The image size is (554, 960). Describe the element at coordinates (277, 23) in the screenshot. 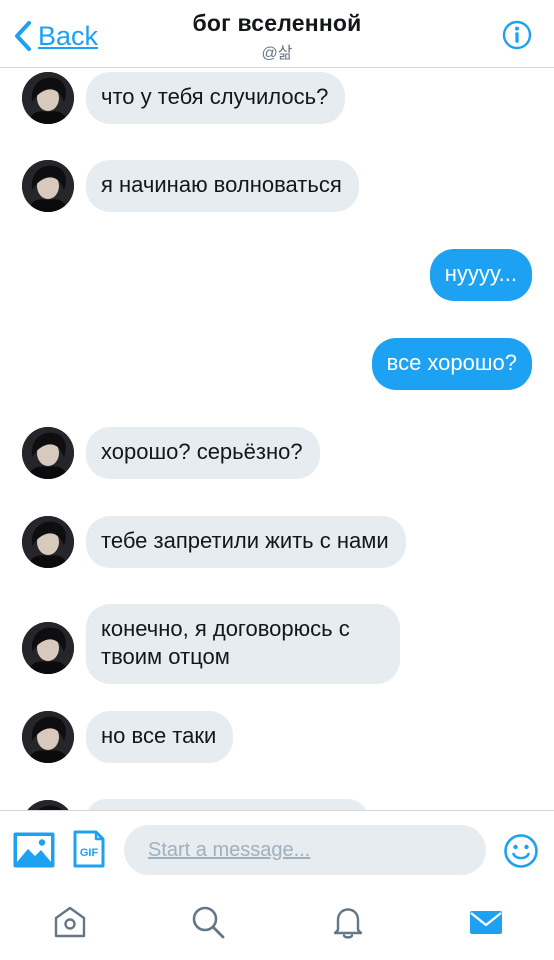

I see `conversation-title: бог вселенной` at that location.